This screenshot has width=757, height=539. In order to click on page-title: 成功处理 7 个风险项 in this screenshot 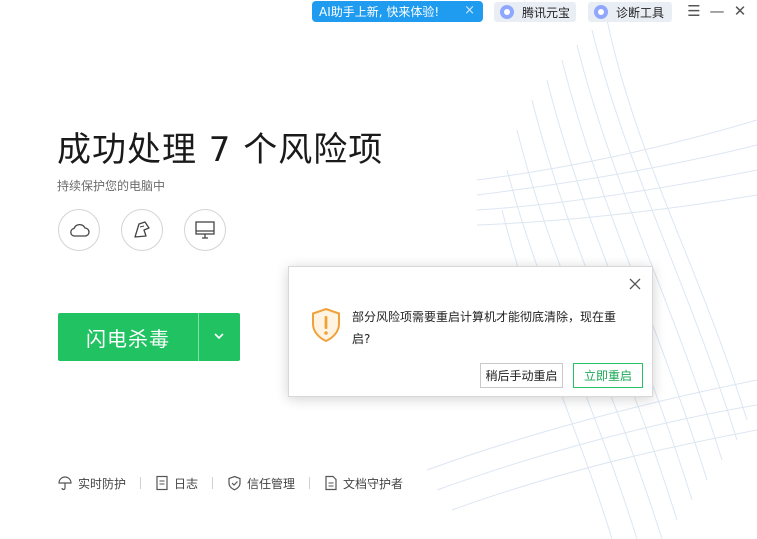, I will do `click(220, 150)`.